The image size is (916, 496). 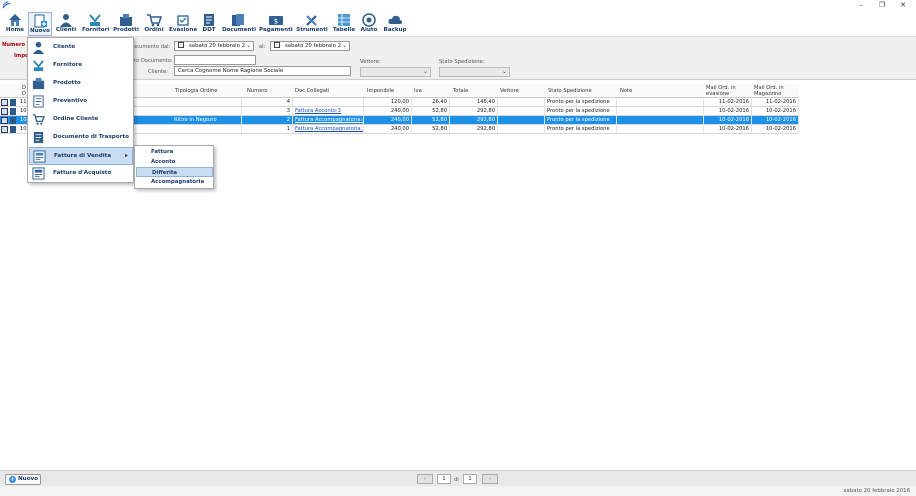 What do you see at coordinates (174, 162) in the screenshot?
I see `submenu-item-acconto: Acconto` at bounding box center [174, 162].